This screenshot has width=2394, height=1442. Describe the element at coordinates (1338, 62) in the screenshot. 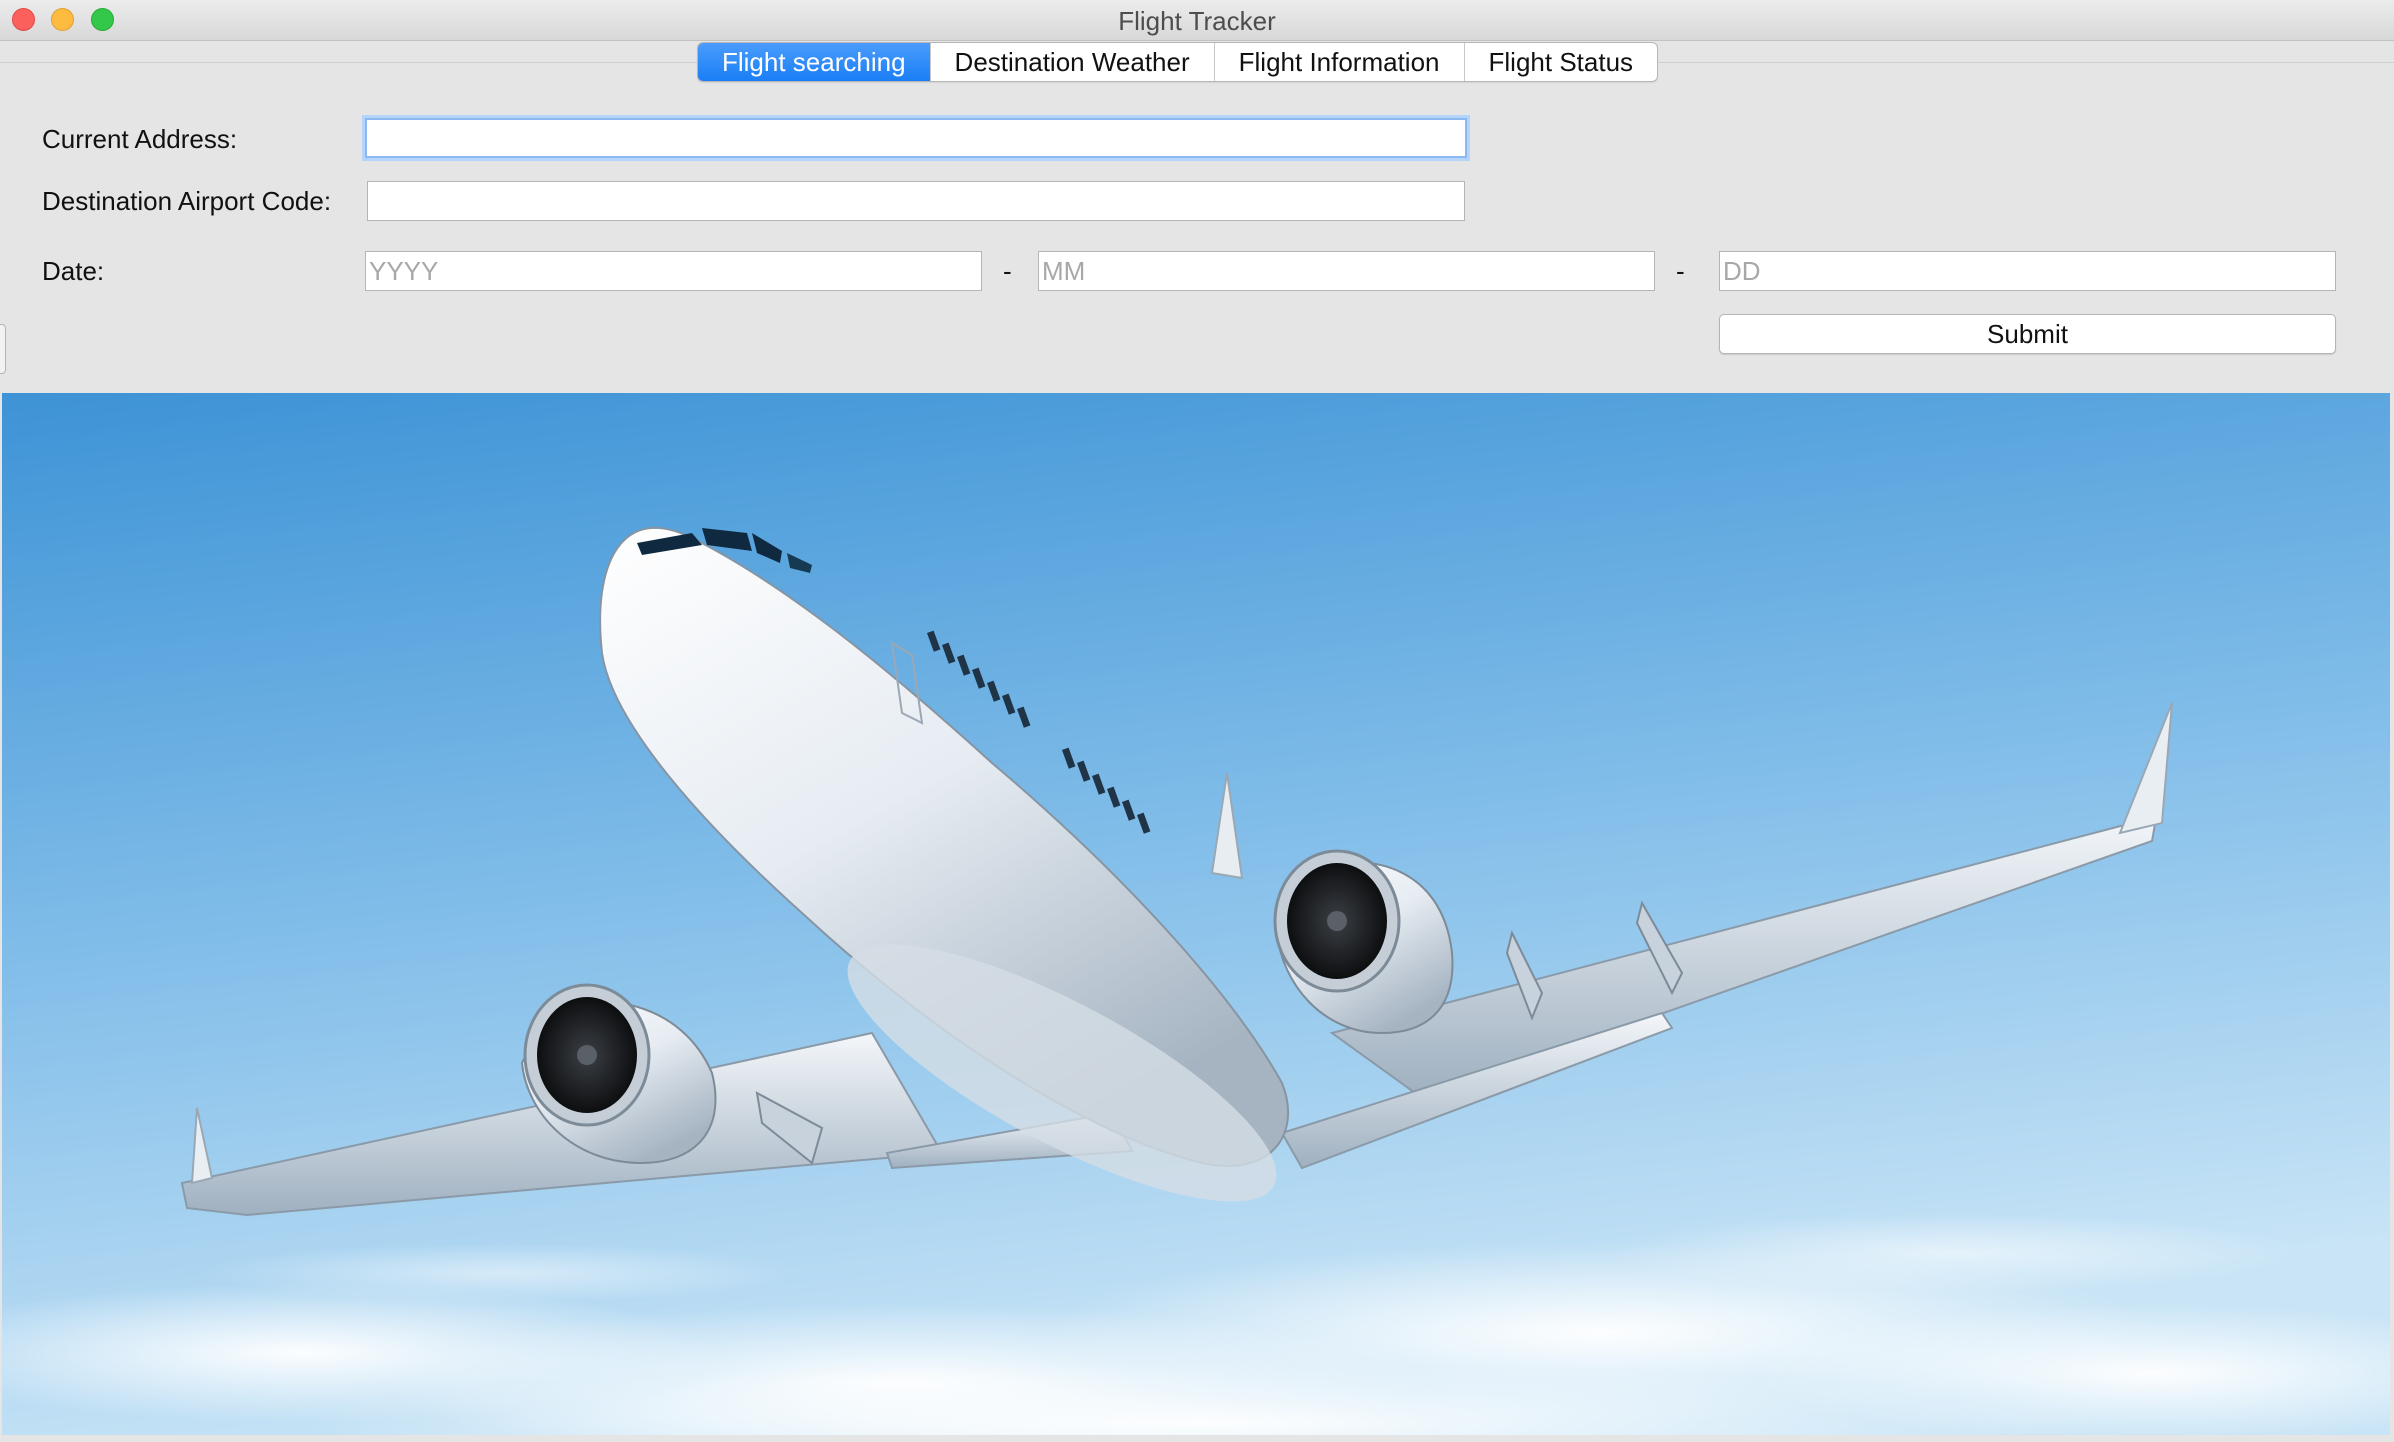

I see `tab-flight-information: Flight Information` at that location.